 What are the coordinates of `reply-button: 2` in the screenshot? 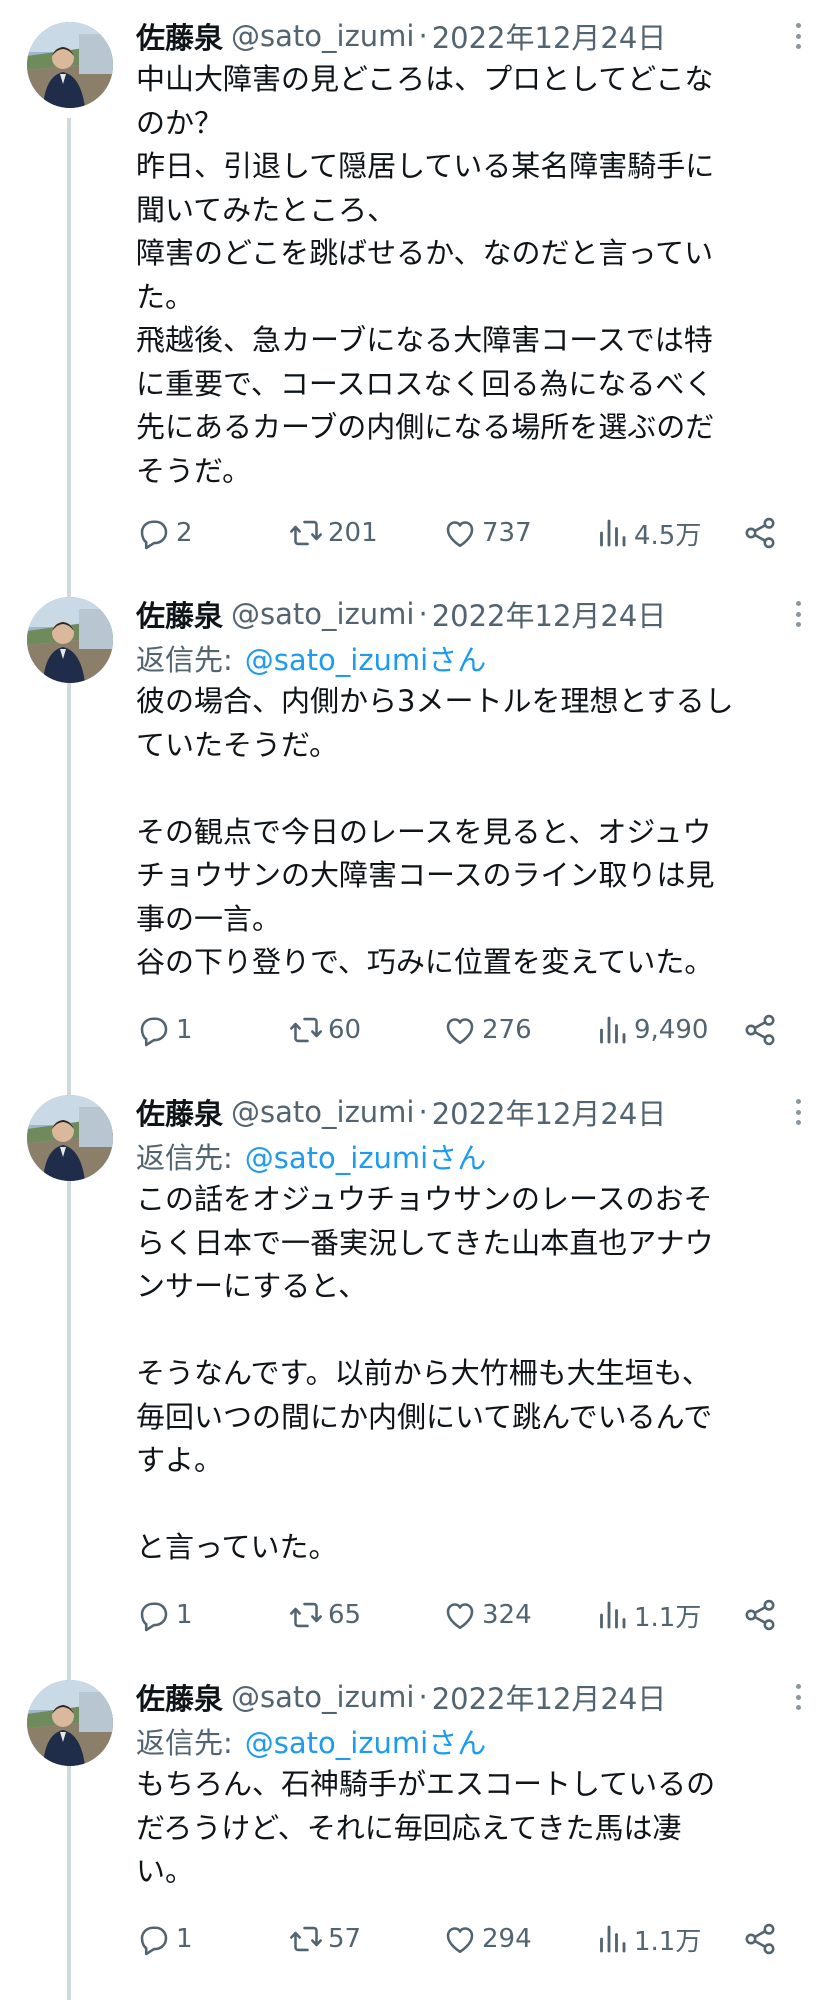 It's located at (164, 533).